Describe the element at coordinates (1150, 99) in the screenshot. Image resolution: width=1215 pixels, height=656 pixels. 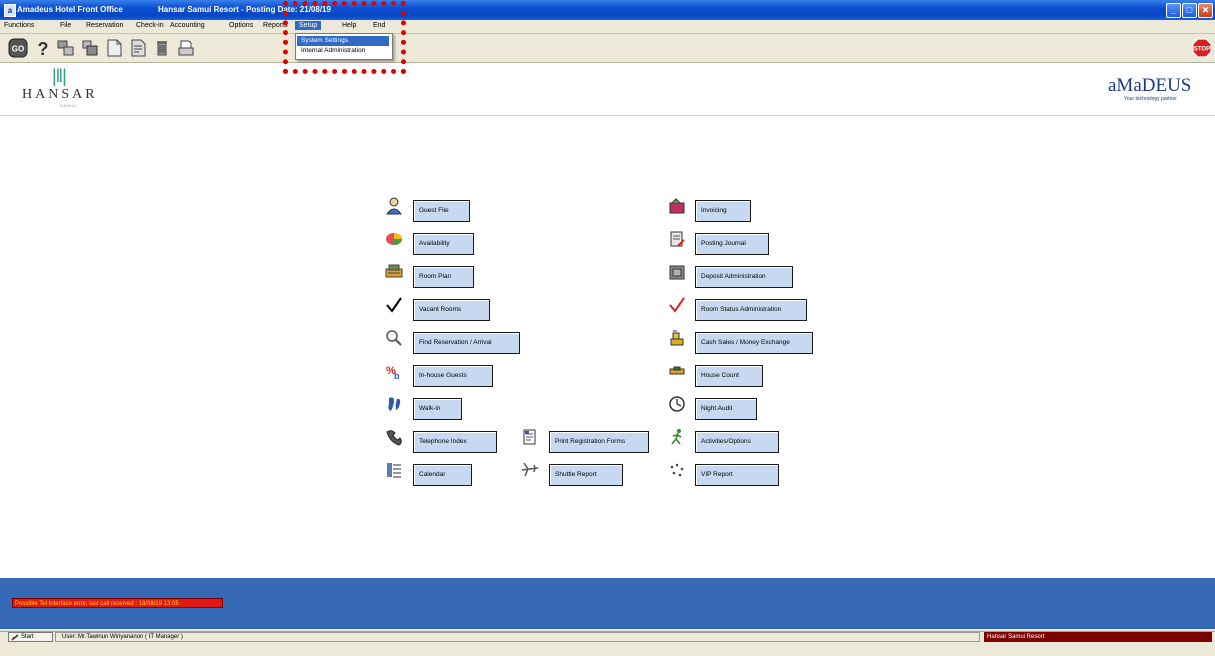
I see `vendor-tagline: Your technology partner` at that location.